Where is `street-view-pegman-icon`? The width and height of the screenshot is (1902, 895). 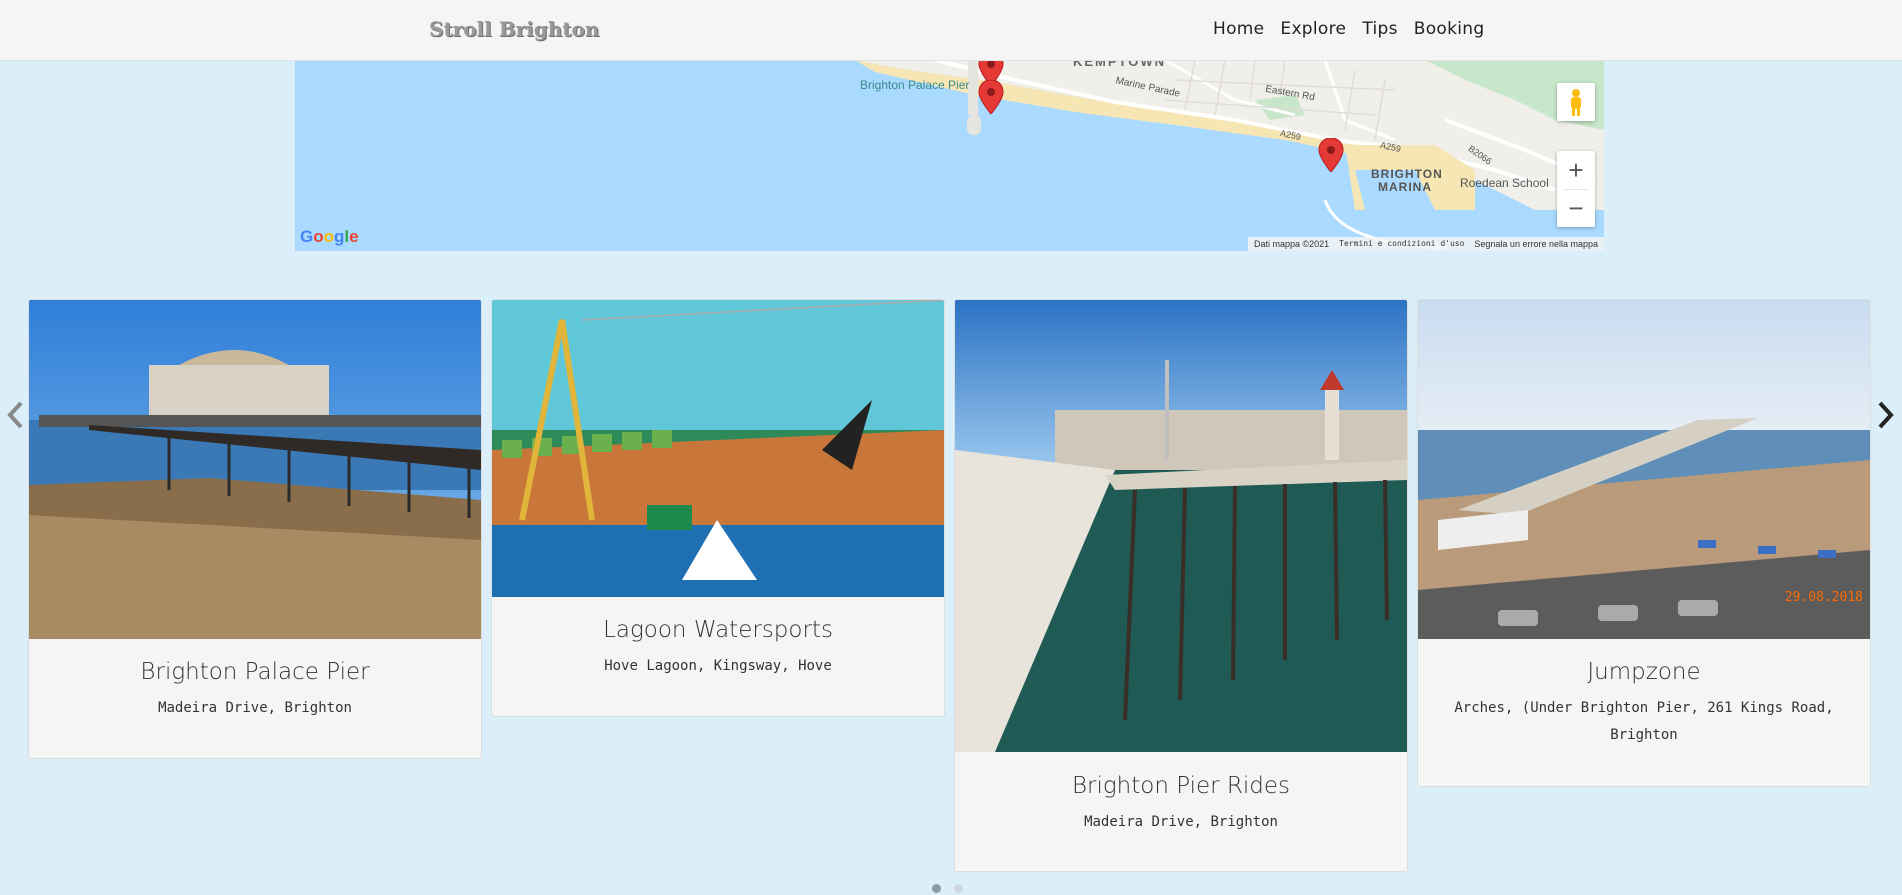 street-view-pegman-icon is located at coordinates (1576, 102).